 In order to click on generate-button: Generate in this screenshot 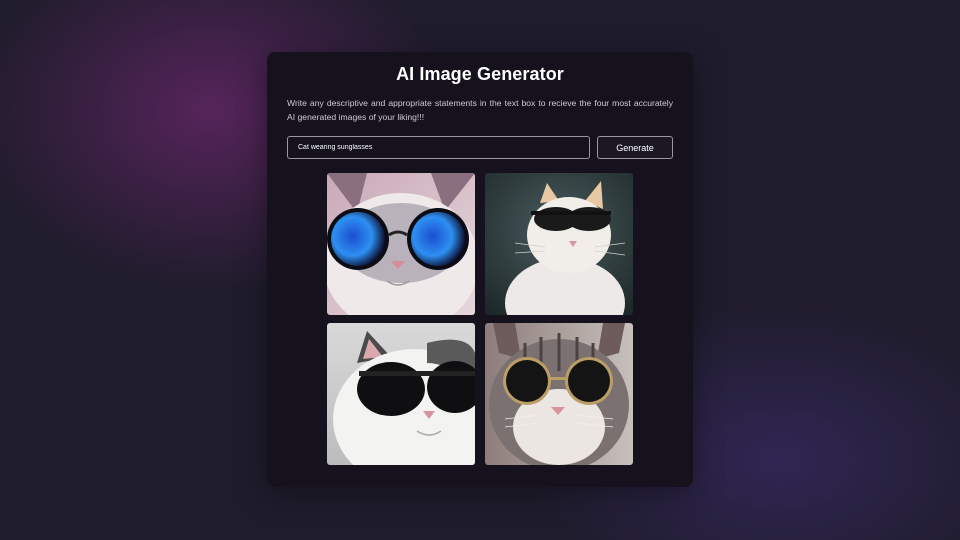, I will do `click(635, 147)`.